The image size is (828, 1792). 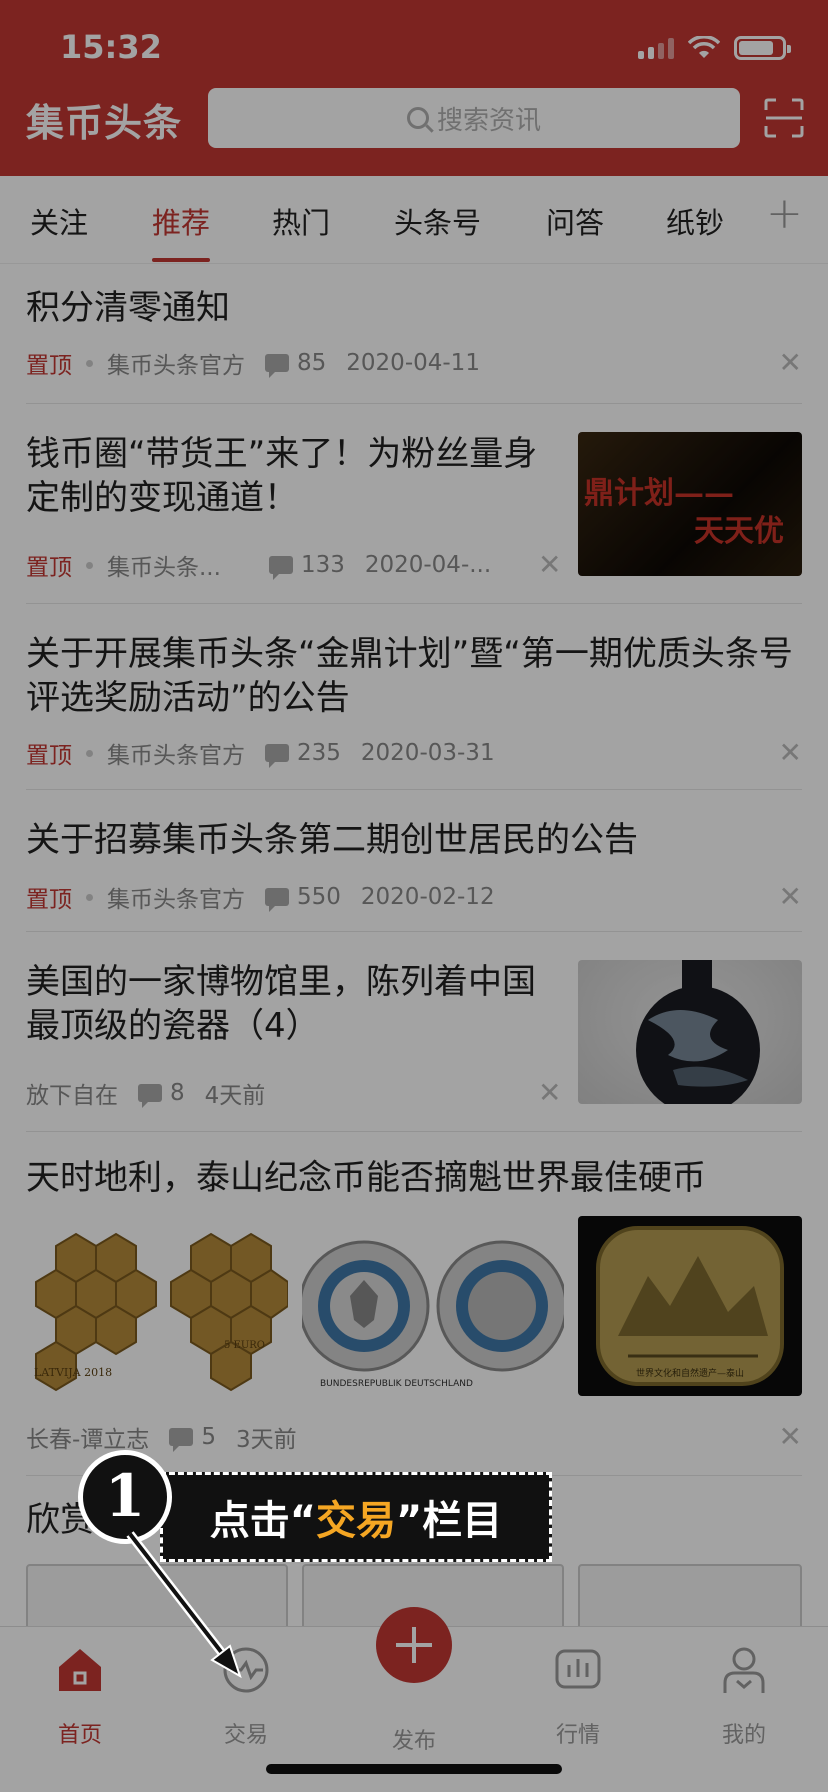 I want to click on cellular-signal-icon, so click(x=656, y=48).